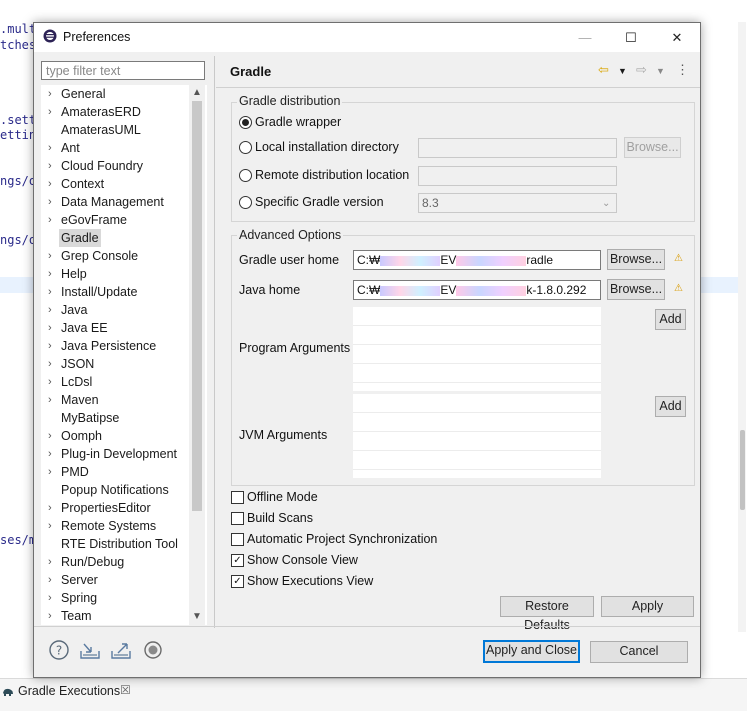  What do you see at coordinates (742, 470) in the screenshot?
I see `editor-scrollbar-thumb` at bounding box center [742, 470].